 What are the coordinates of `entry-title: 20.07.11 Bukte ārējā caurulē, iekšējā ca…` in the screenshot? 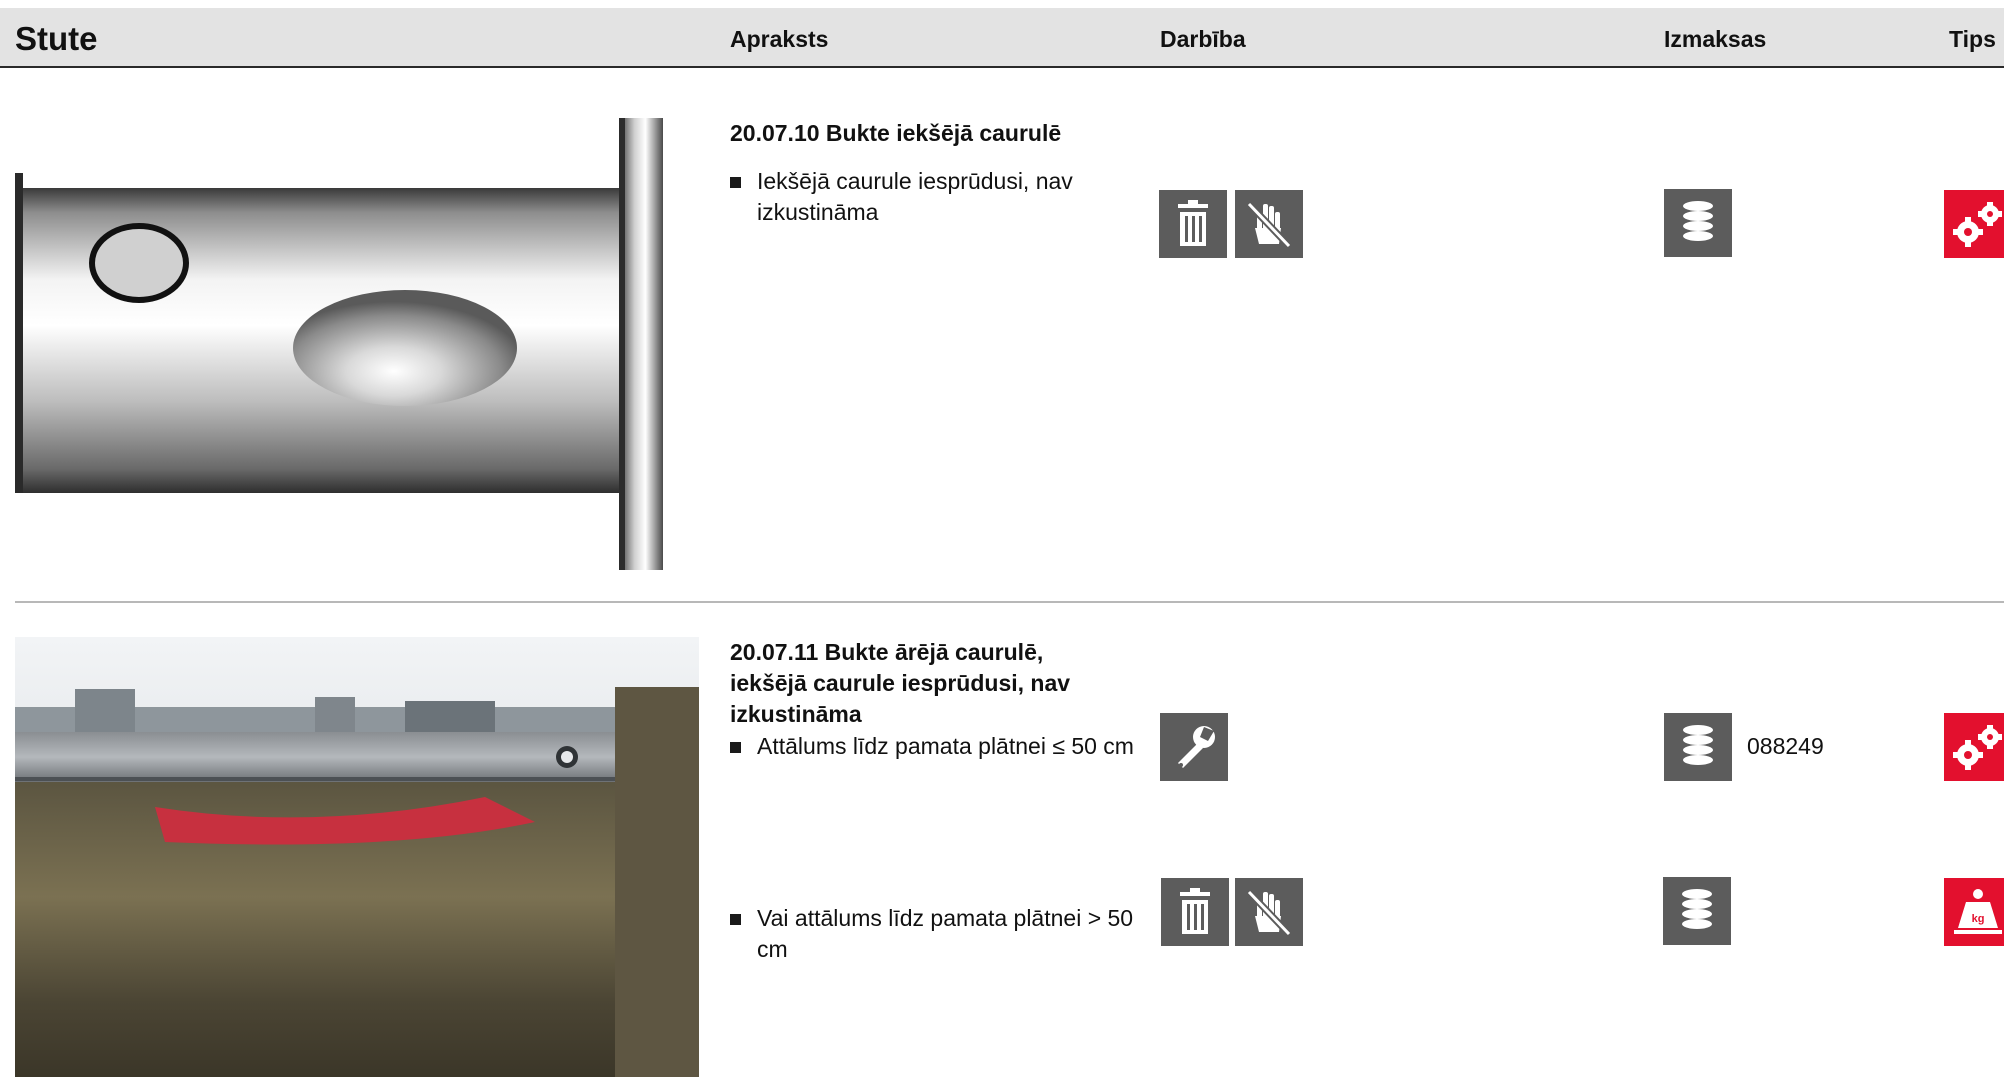 It's located at (900, 683).